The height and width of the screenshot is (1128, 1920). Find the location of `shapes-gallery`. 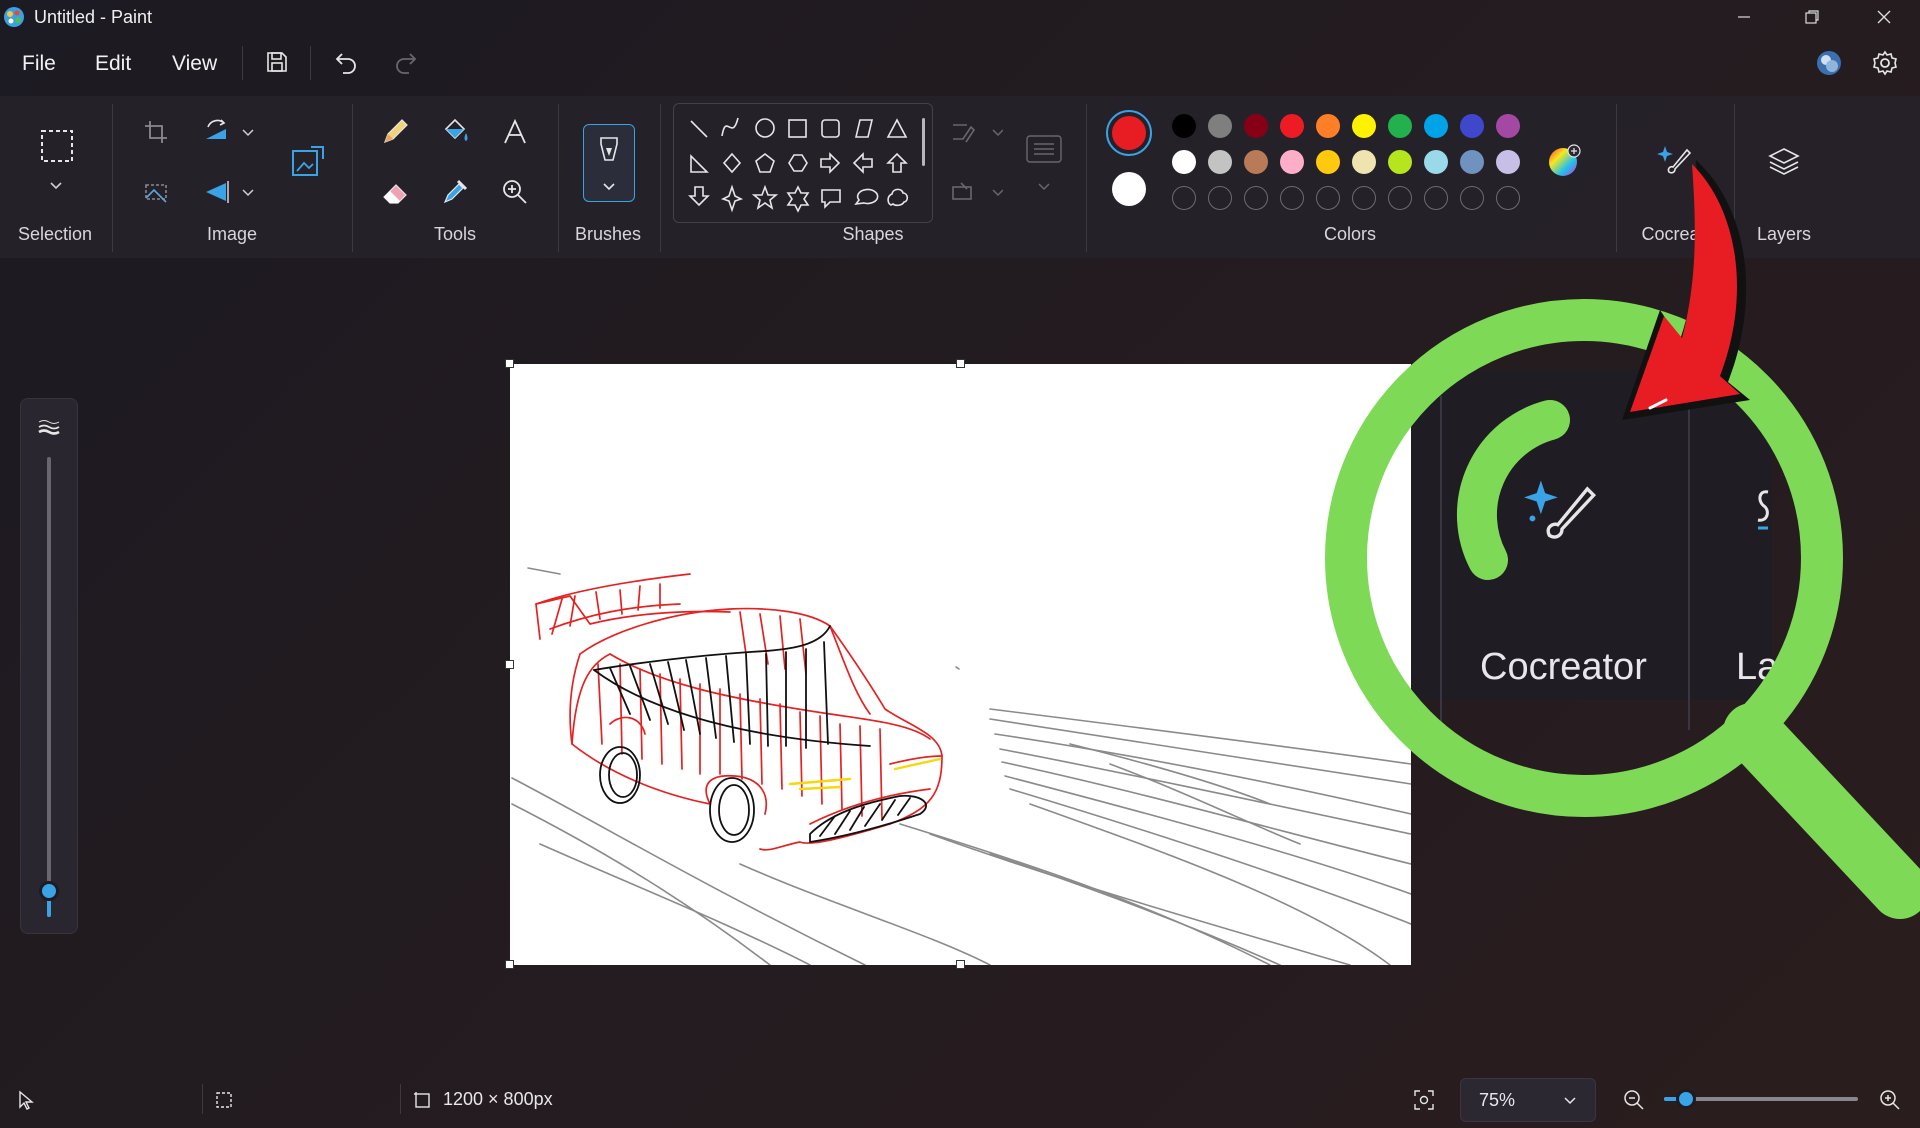

shapes-gallery is located at coordinates (803, 163).